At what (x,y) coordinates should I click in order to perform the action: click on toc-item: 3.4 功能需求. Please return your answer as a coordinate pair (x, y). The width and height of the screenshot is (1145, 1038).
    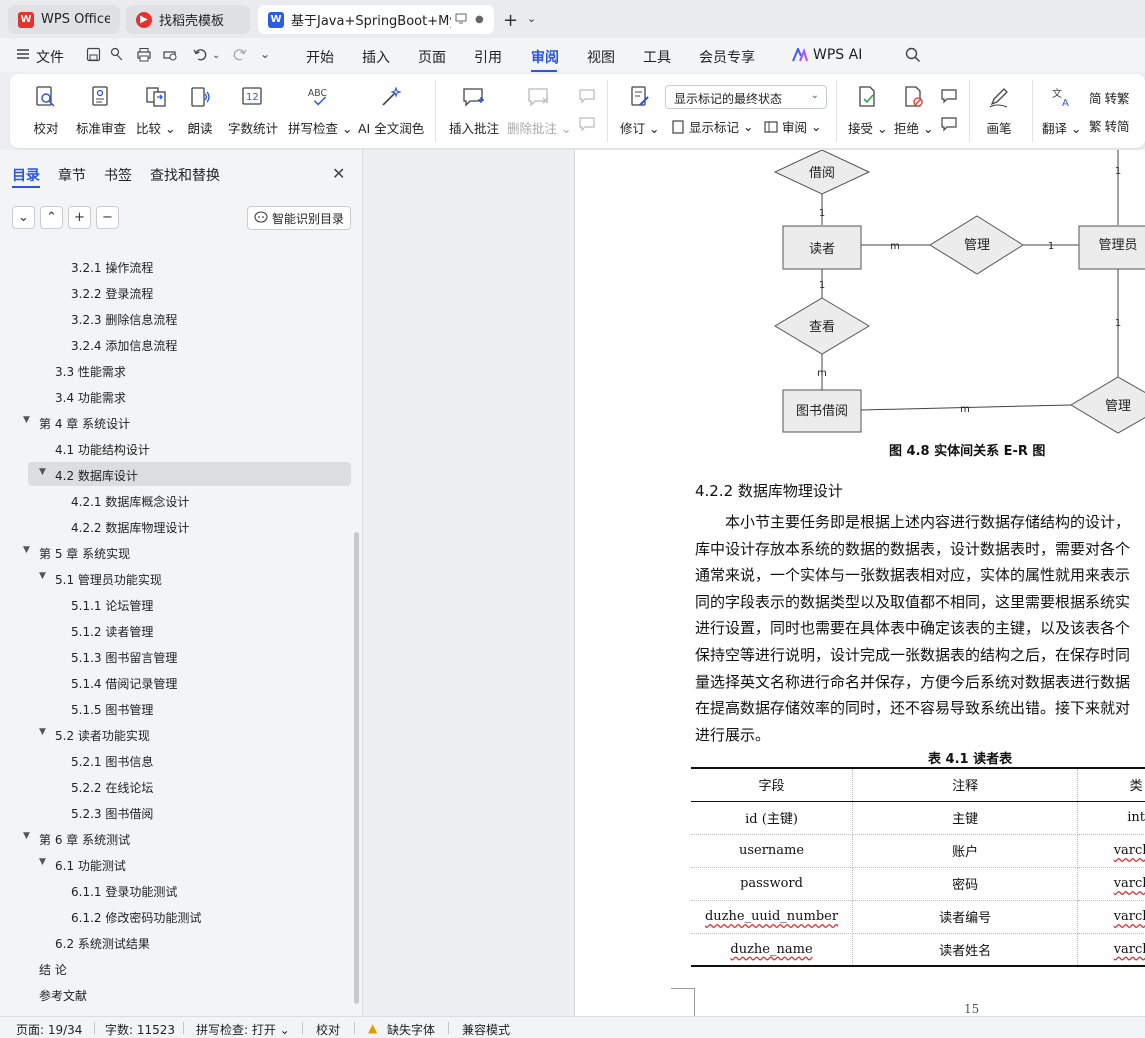
    Looking at the image, I should click on (90, 397).